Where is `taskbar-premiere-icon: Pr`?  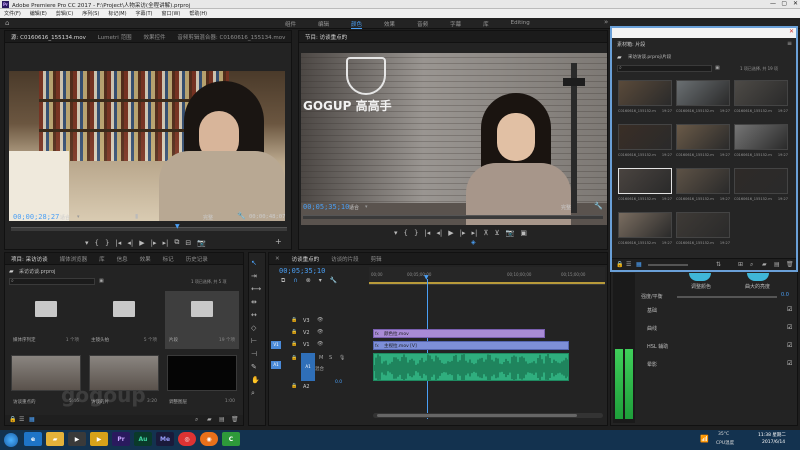
taskbar-premiere-icon: Pr is located at coordinates (121, 439).